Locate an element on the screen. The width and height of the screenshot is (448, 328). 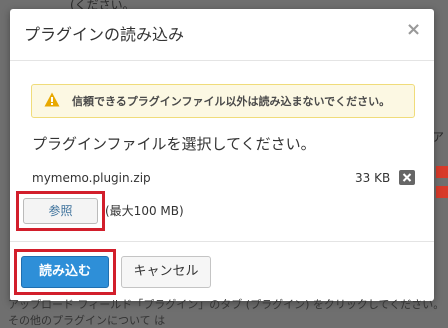
dialog-title: プラグインの読み込み is located at coordinates (104, 34).